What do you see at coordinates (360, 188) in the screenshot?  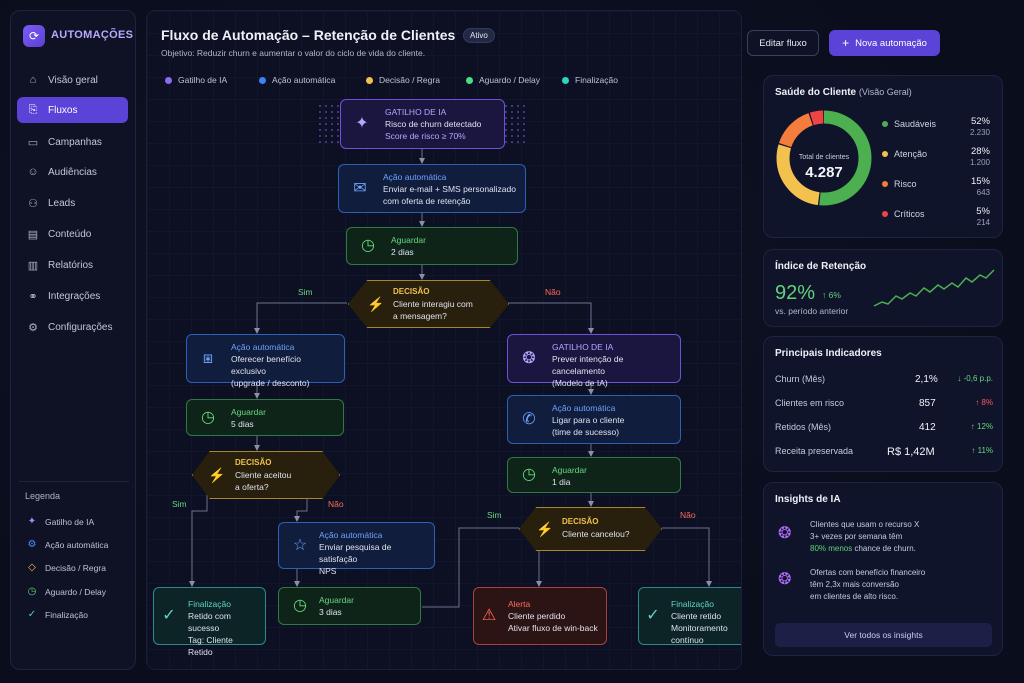 I see `mail-icon: ✉` at bounding box center [360, 188].